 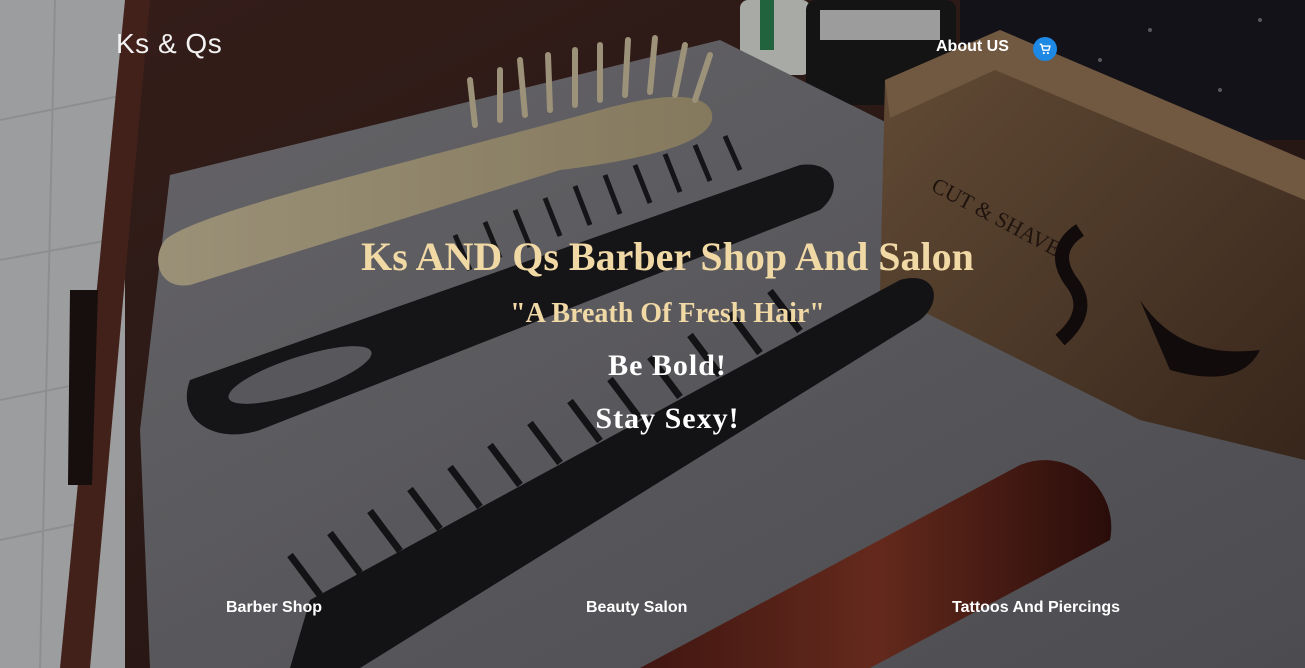 I want to click on brand-logo-text: Ks & Qs, so click(x=169, y=44).